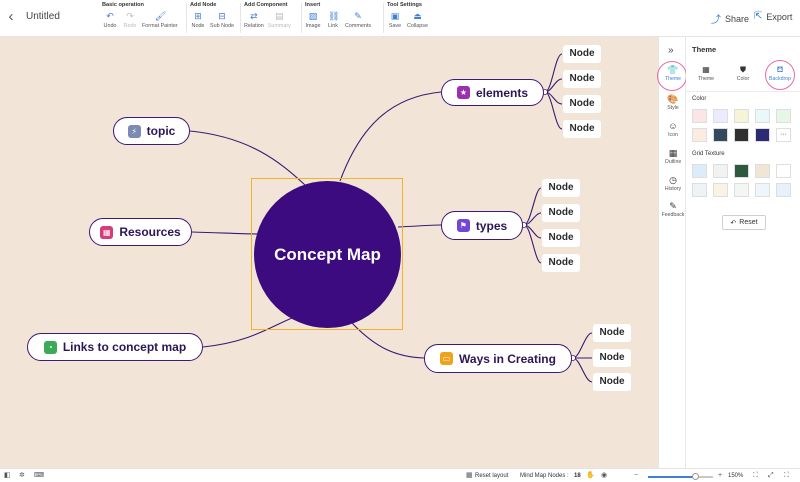  What do you see at coordinates (673, 102) in the screenshot?
I see `rail-item-style: 🎨 Style` at bounding box center [673, 102].